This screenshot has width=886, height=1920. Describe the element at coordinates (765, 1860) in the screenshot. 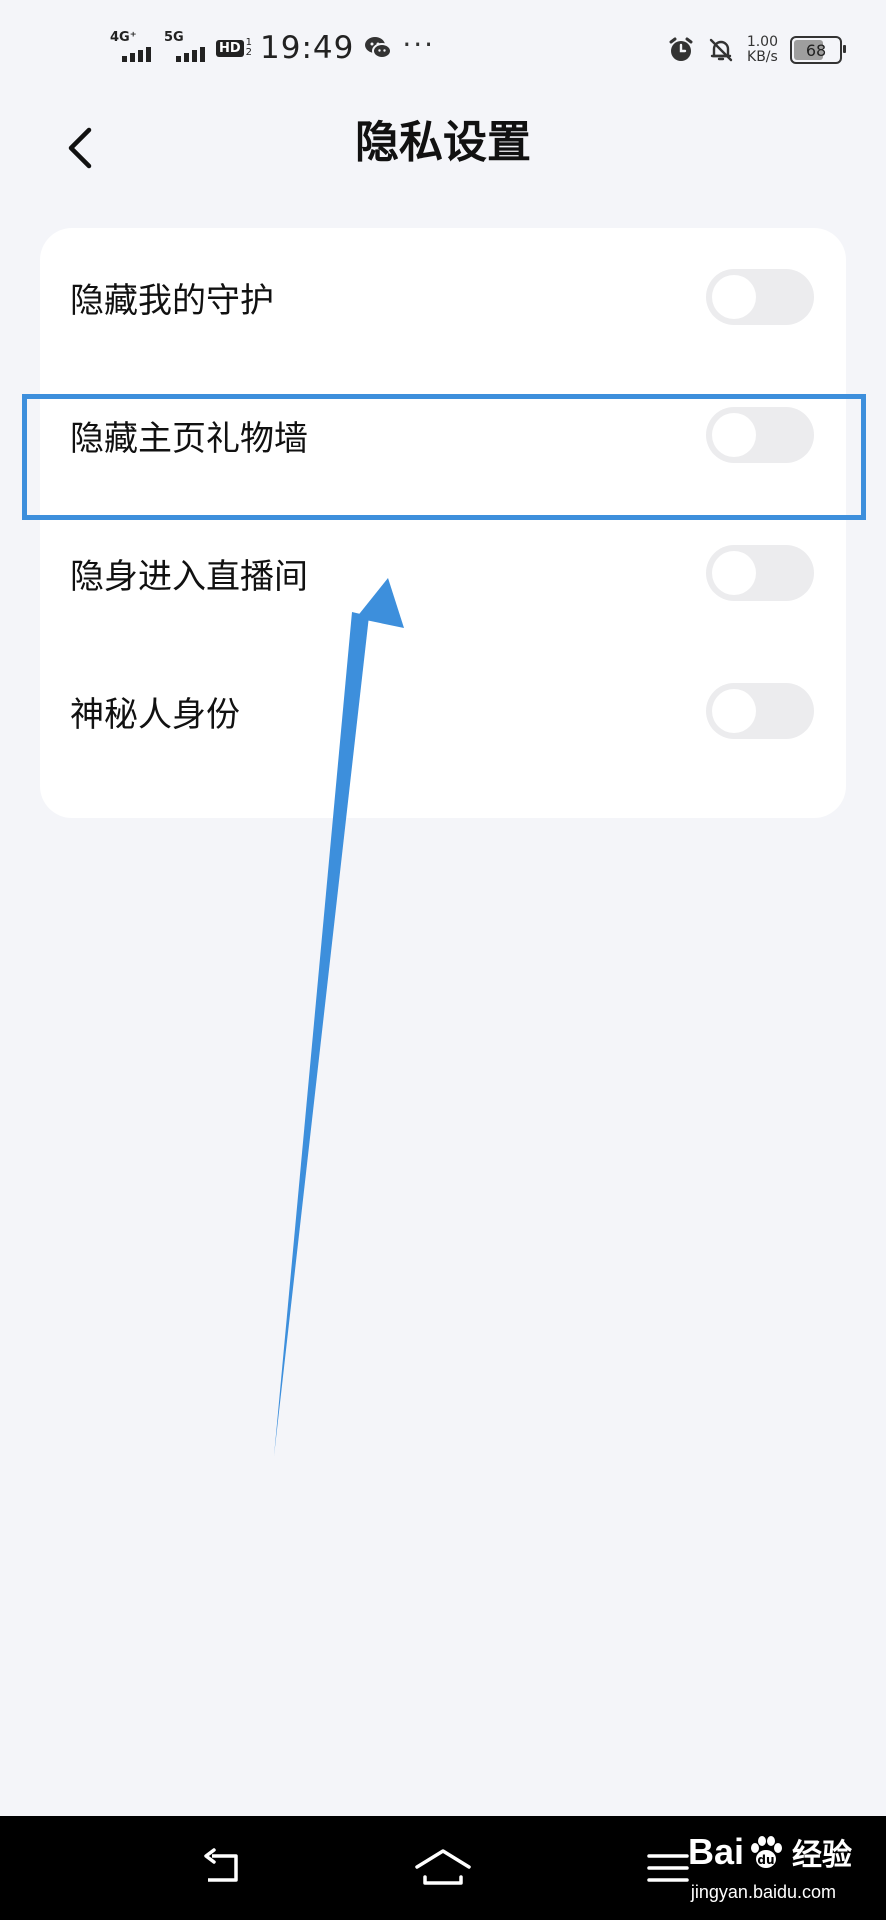

I see `svg-text: du` at that location.